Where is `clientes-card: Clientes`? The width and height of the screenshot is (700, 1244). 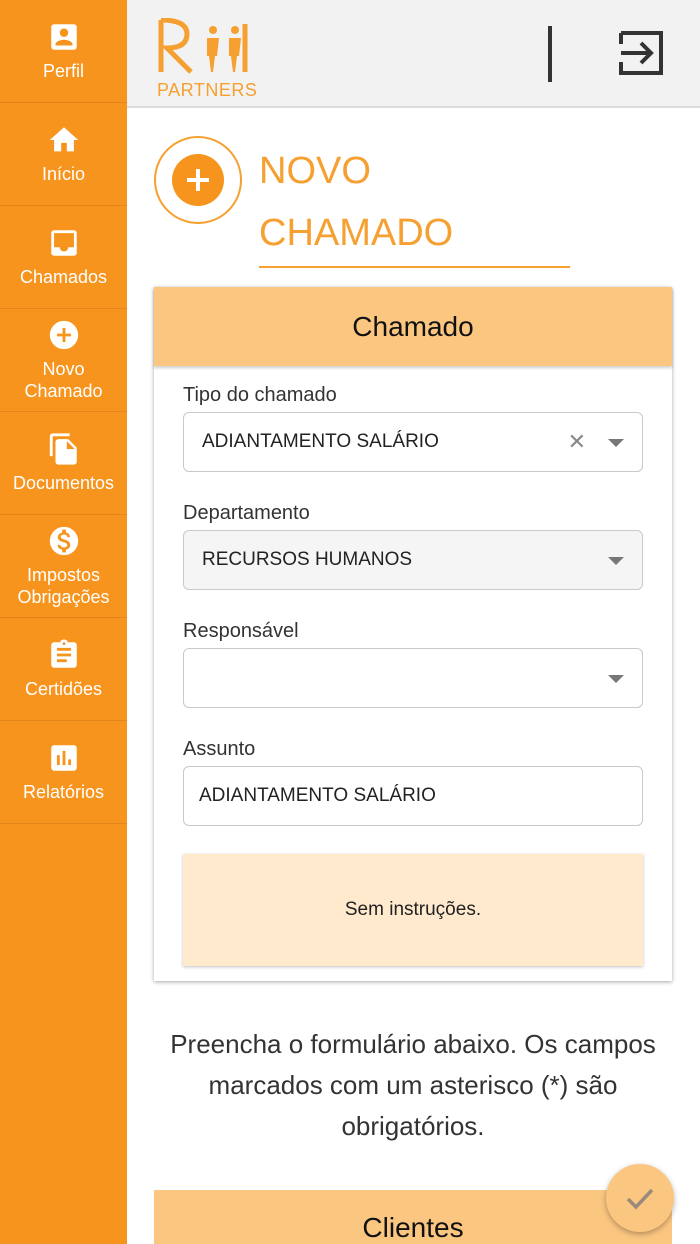 clientes-card: Clientes is located at coordinates (413, 1217).